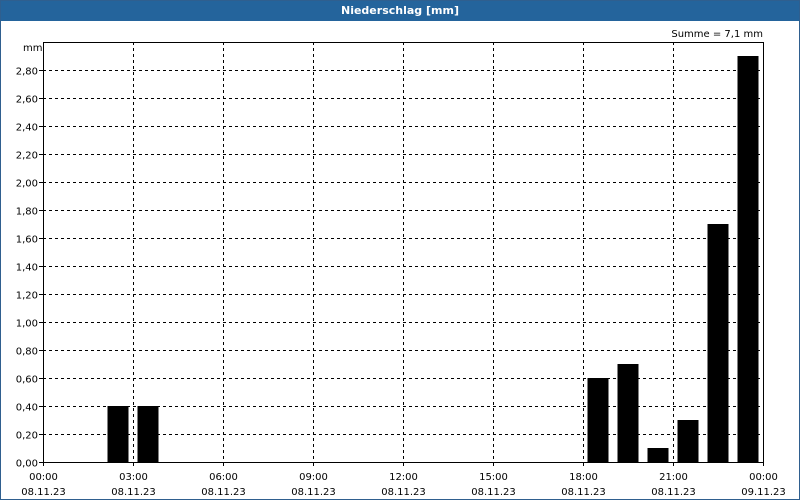 The width and height of the screenshot is (800, 501). Describe the element at coordinates (27, 212) in the screenshot. I see `y-tick-label: 1,80` at that location.